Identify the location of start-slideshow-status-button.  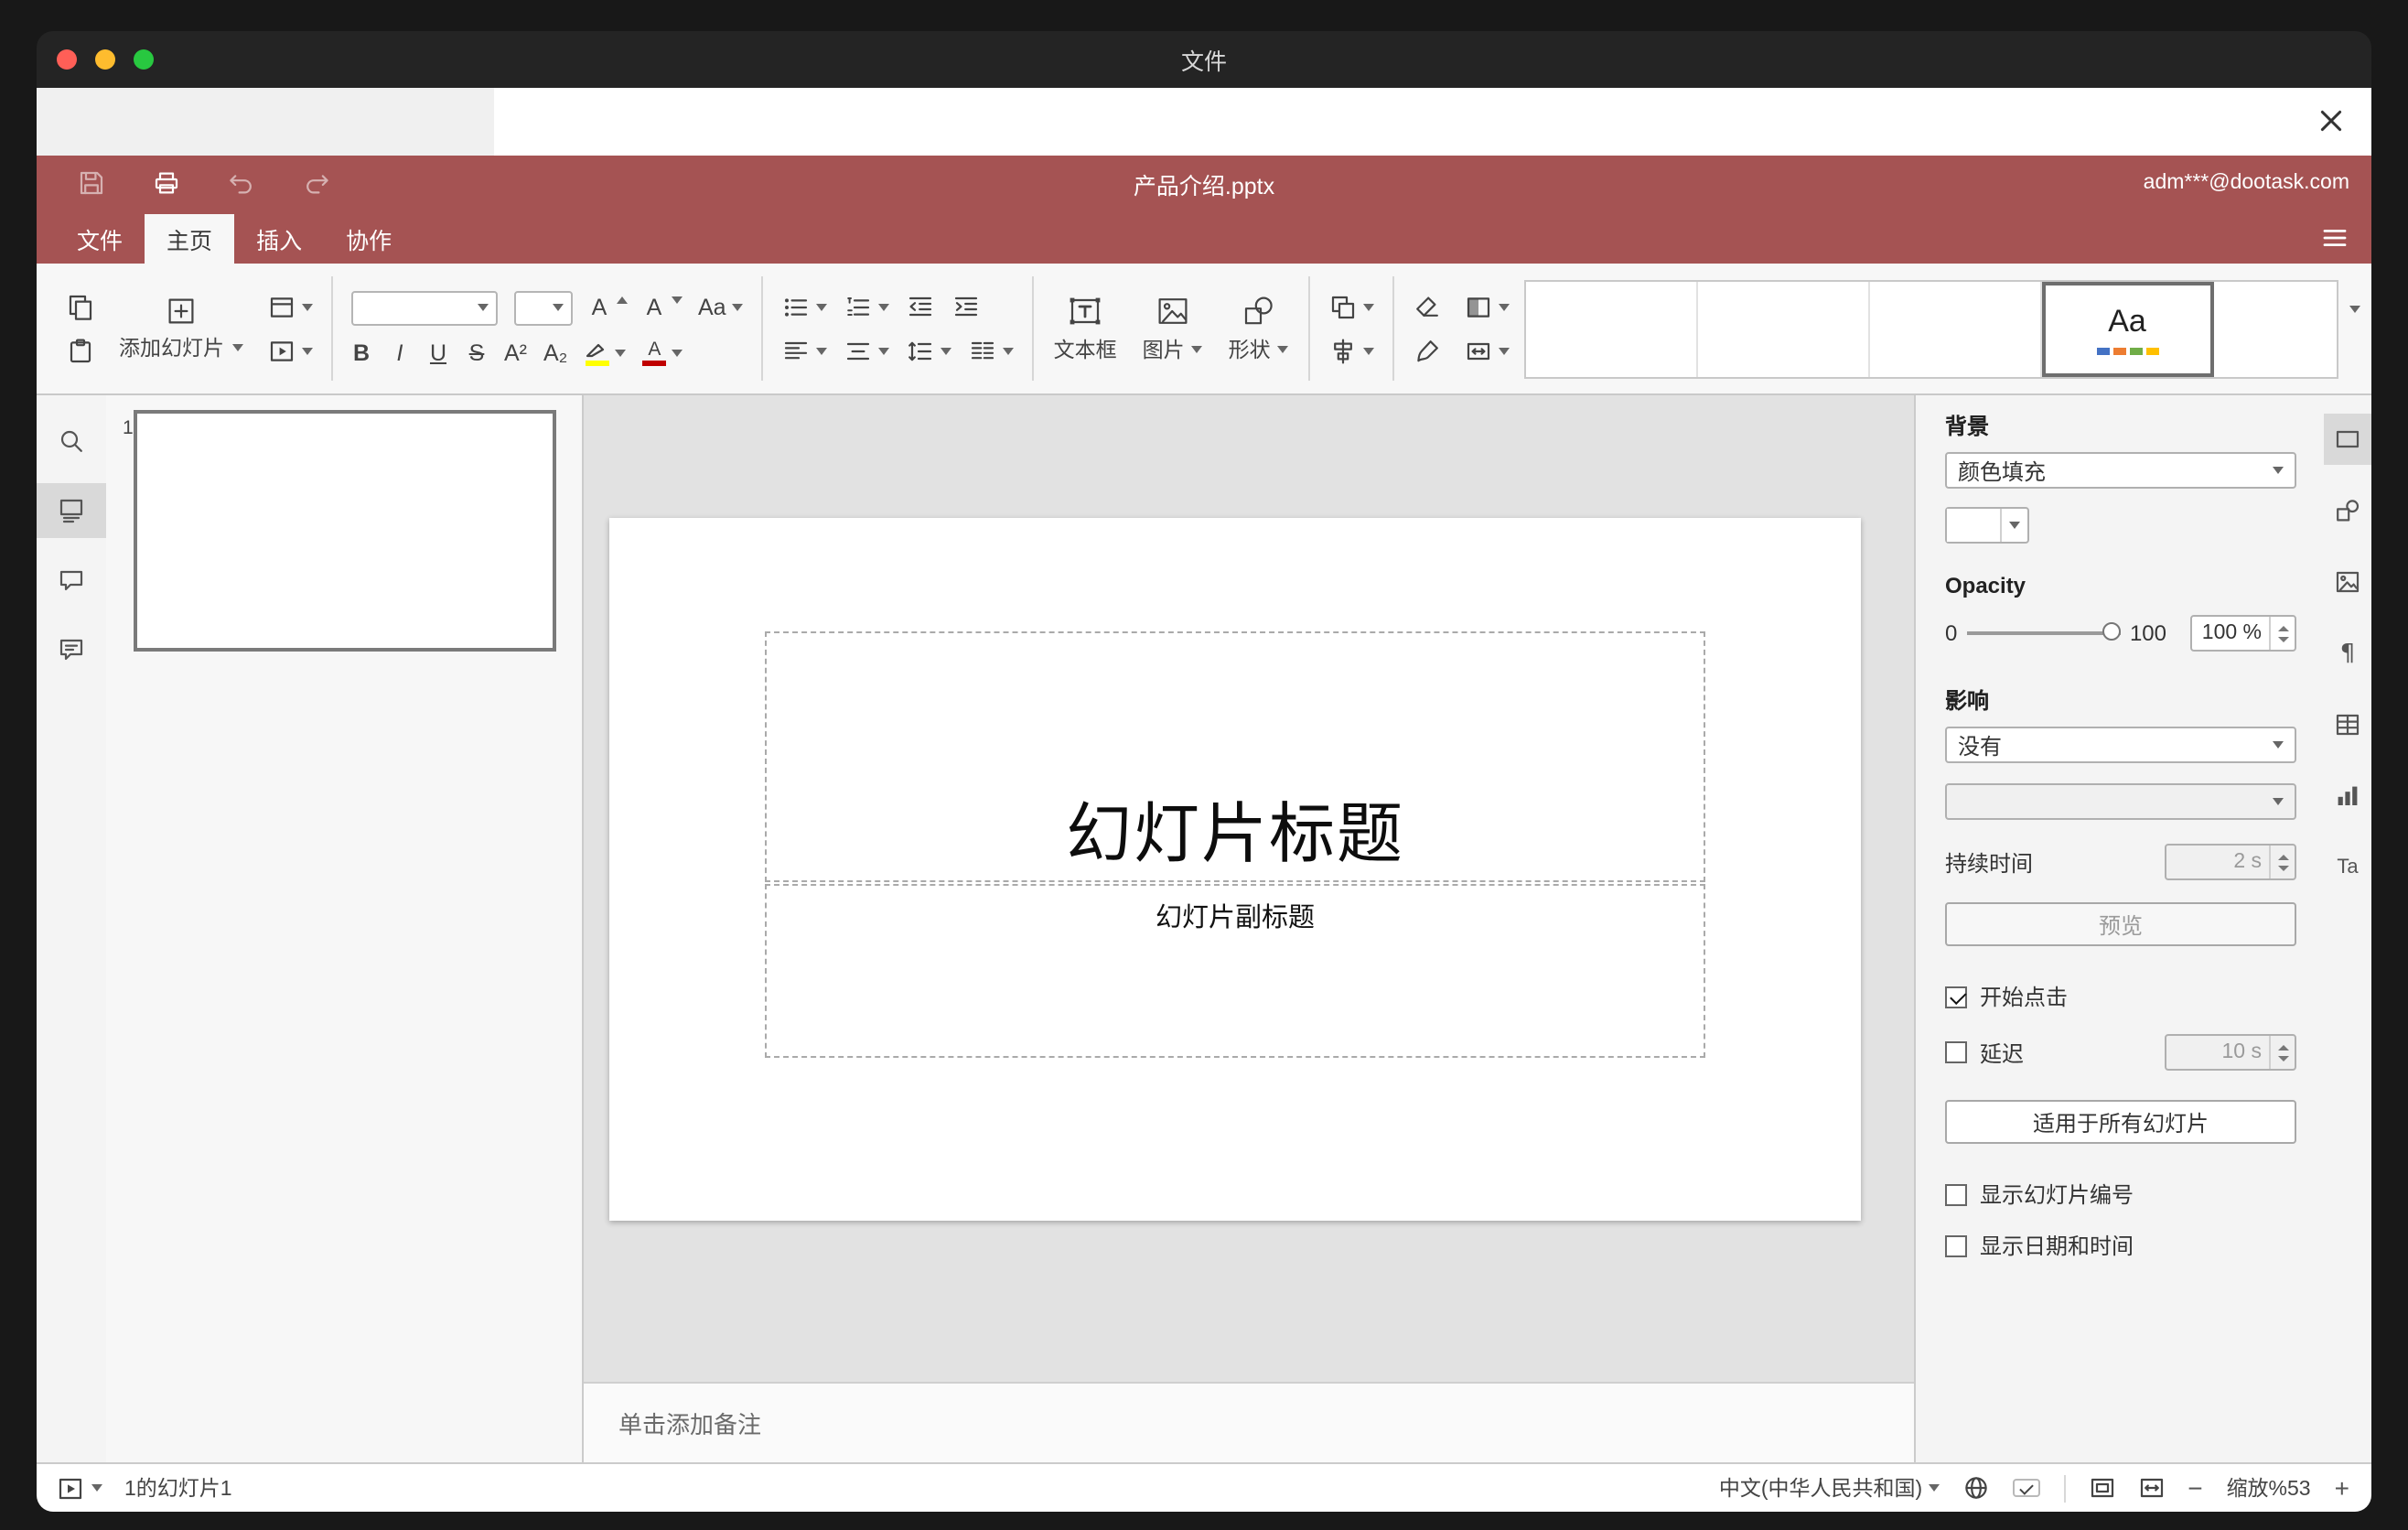
(80, 1488).